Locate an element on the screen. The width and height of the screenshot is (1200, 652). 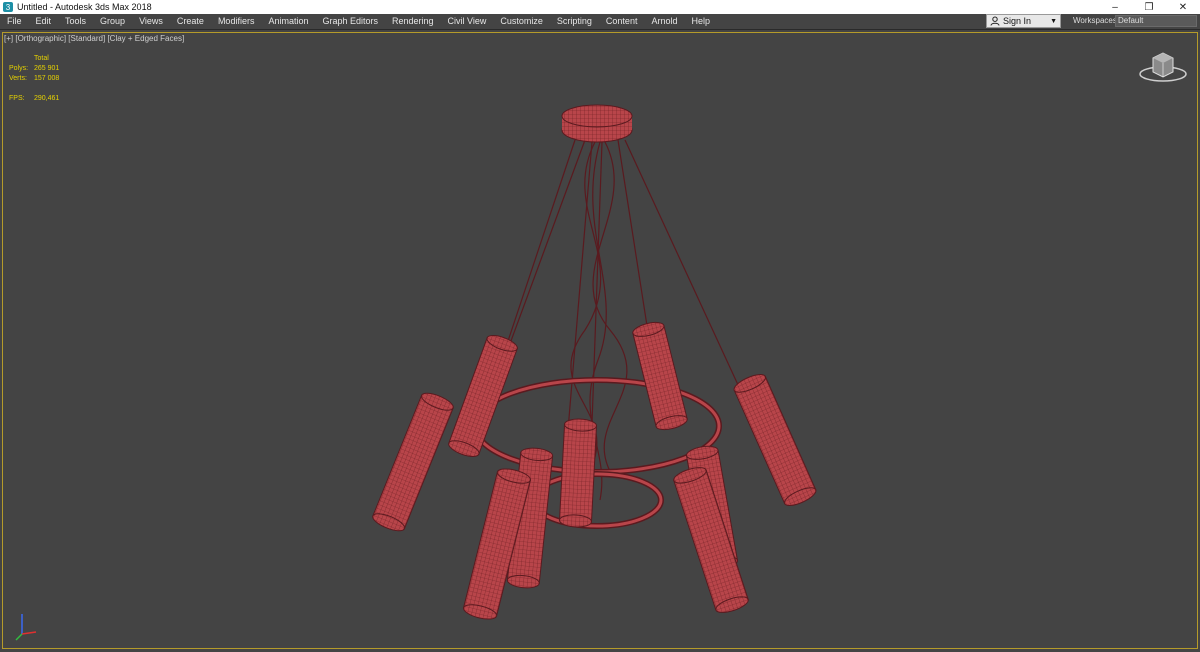
menu-arnold: Arnold is located at coordinates (664, 21).